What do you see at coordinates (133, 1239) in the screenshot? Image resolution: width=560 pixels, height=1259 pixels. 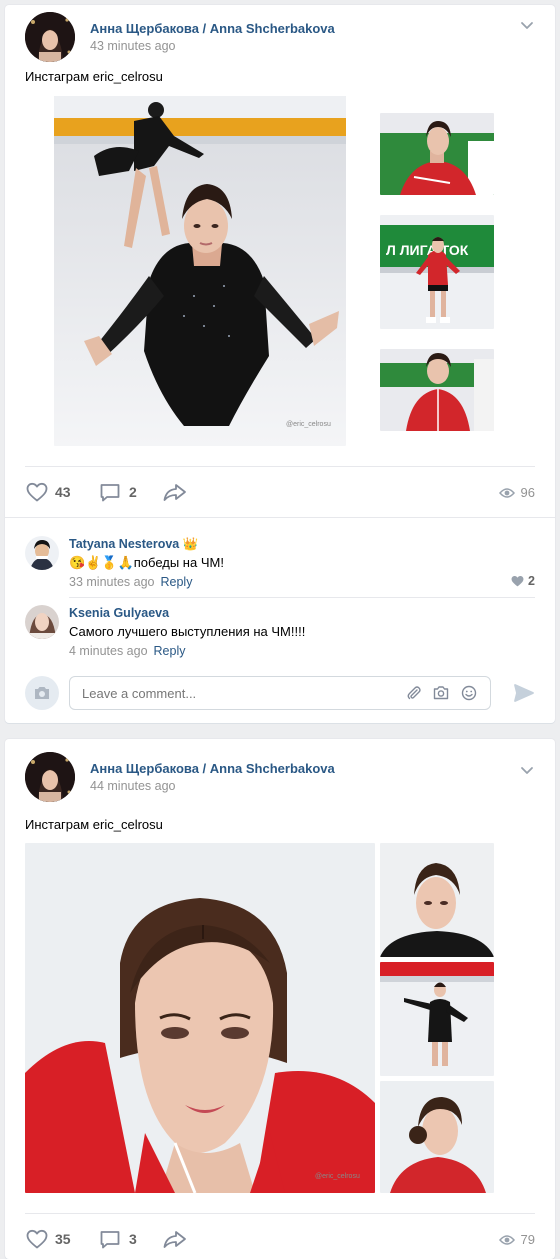 I see `comment-count: 3` at bounding box center [133, 1239].